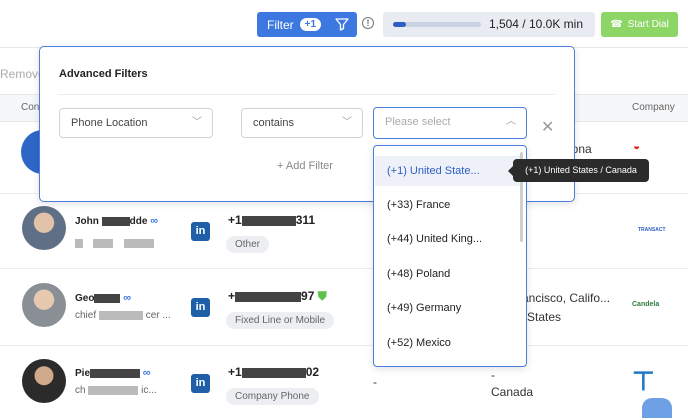 The image size is (688, 418). Describe the element at coordinates (368, 23) in the screenshot. I see `info-icon: !` at that location.